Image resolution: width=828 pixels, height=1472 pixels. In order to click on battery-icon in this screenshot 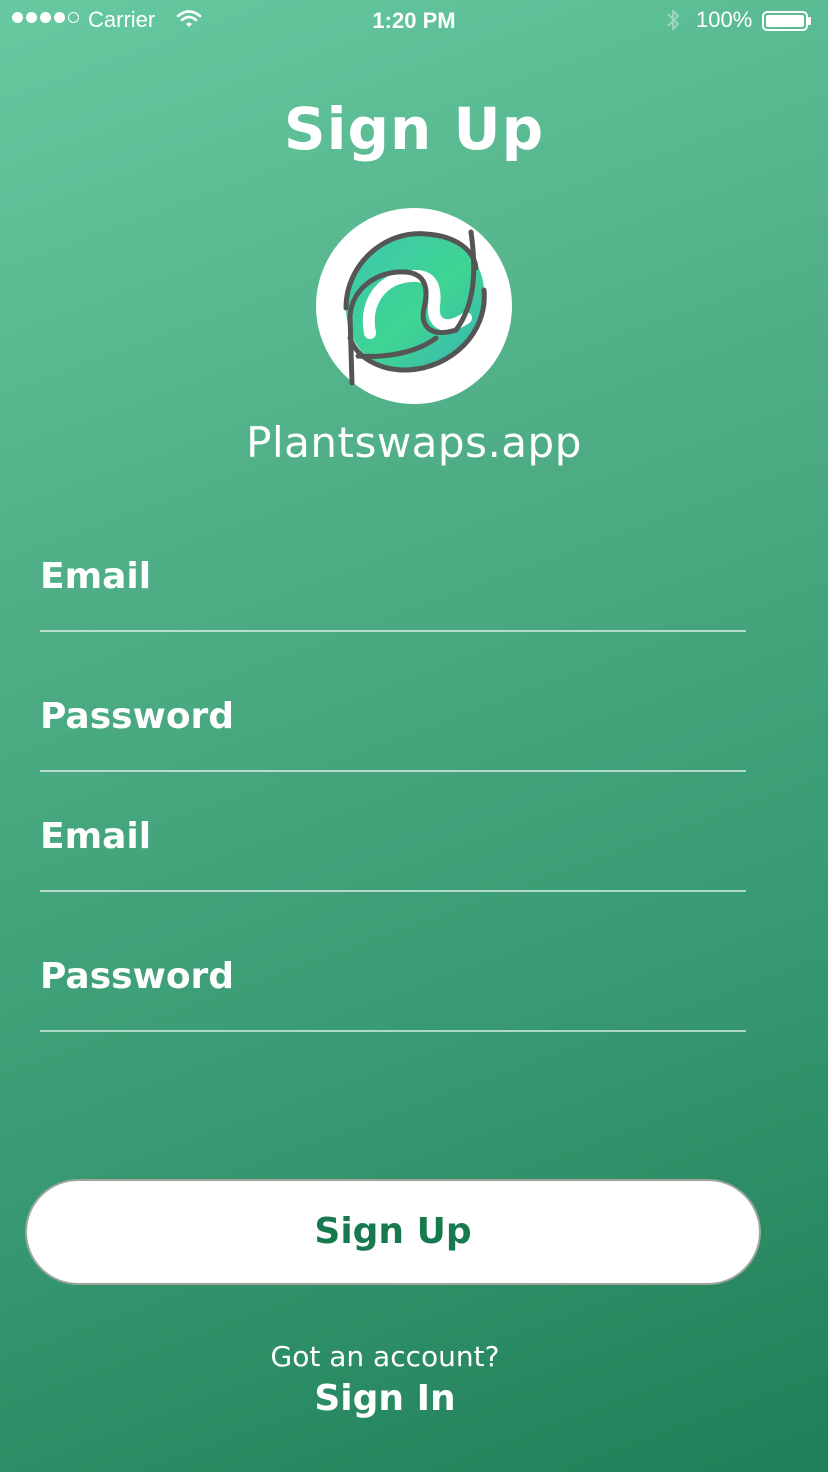, I will do `click(786, 21)`.